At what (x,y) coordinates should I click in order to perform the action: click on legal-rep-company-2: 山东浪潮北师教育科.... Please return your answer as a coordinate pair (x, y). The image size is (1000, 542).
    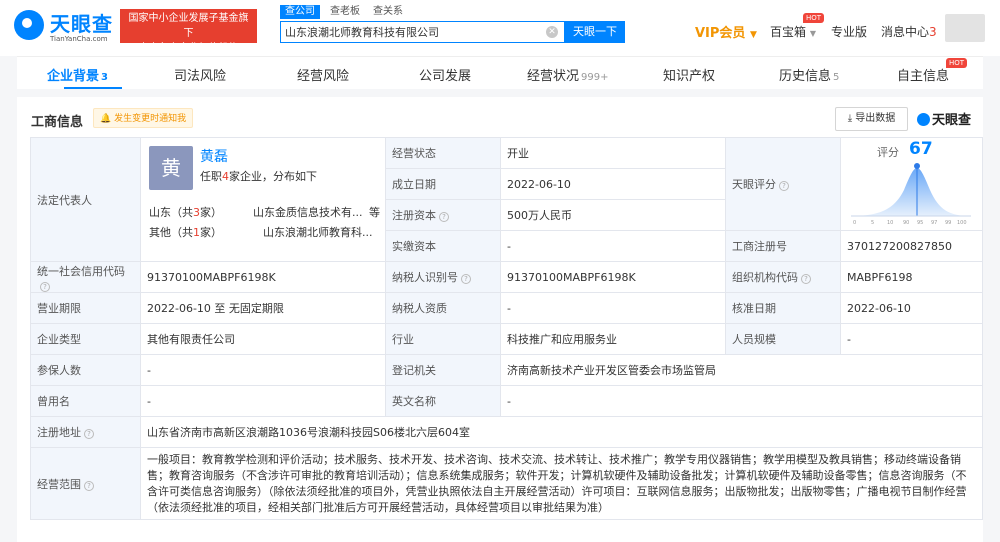
    Looking at the image, I should click on (318, 232).